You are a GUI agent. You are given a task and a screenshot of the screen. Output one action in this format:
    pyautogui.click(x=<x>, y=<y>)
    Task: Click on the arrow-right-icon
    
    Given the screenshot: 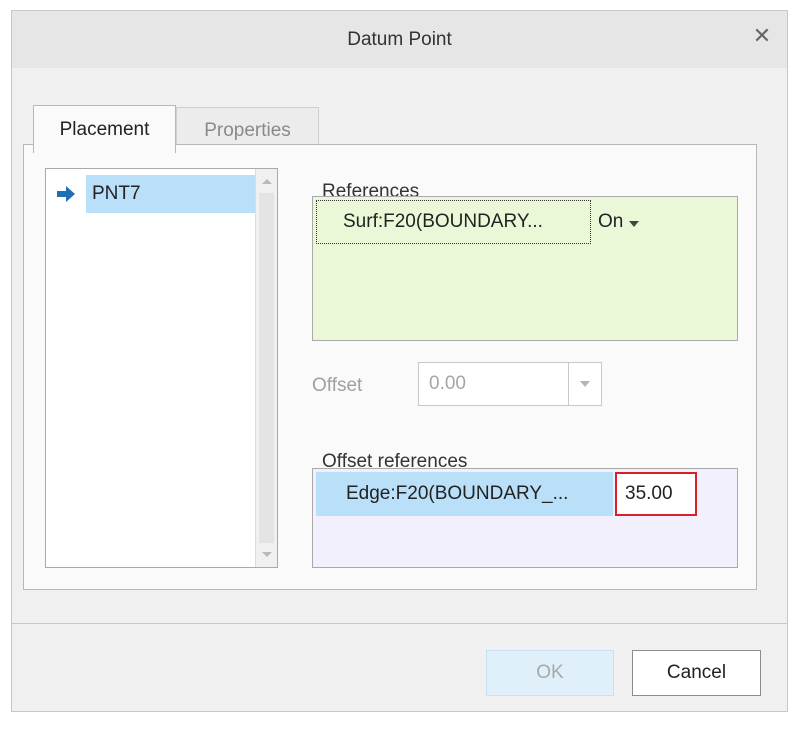 What is the action you would take?
    pyautogui.click(x=66, y=194)
    